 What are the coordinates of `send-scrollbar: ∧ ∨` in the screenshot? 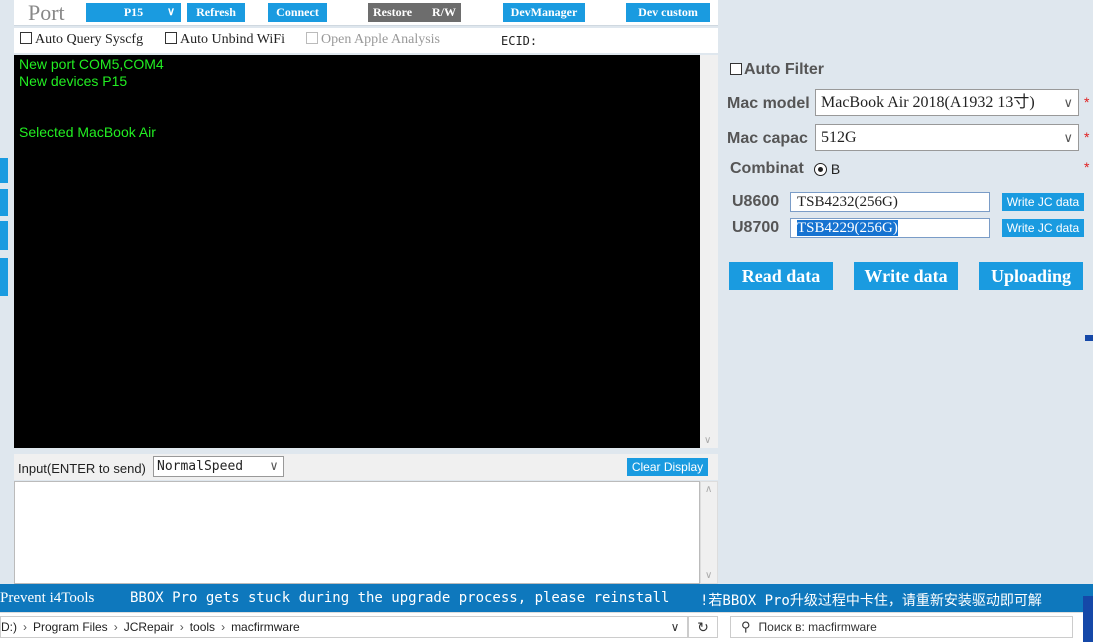 It's located at (709, 532).